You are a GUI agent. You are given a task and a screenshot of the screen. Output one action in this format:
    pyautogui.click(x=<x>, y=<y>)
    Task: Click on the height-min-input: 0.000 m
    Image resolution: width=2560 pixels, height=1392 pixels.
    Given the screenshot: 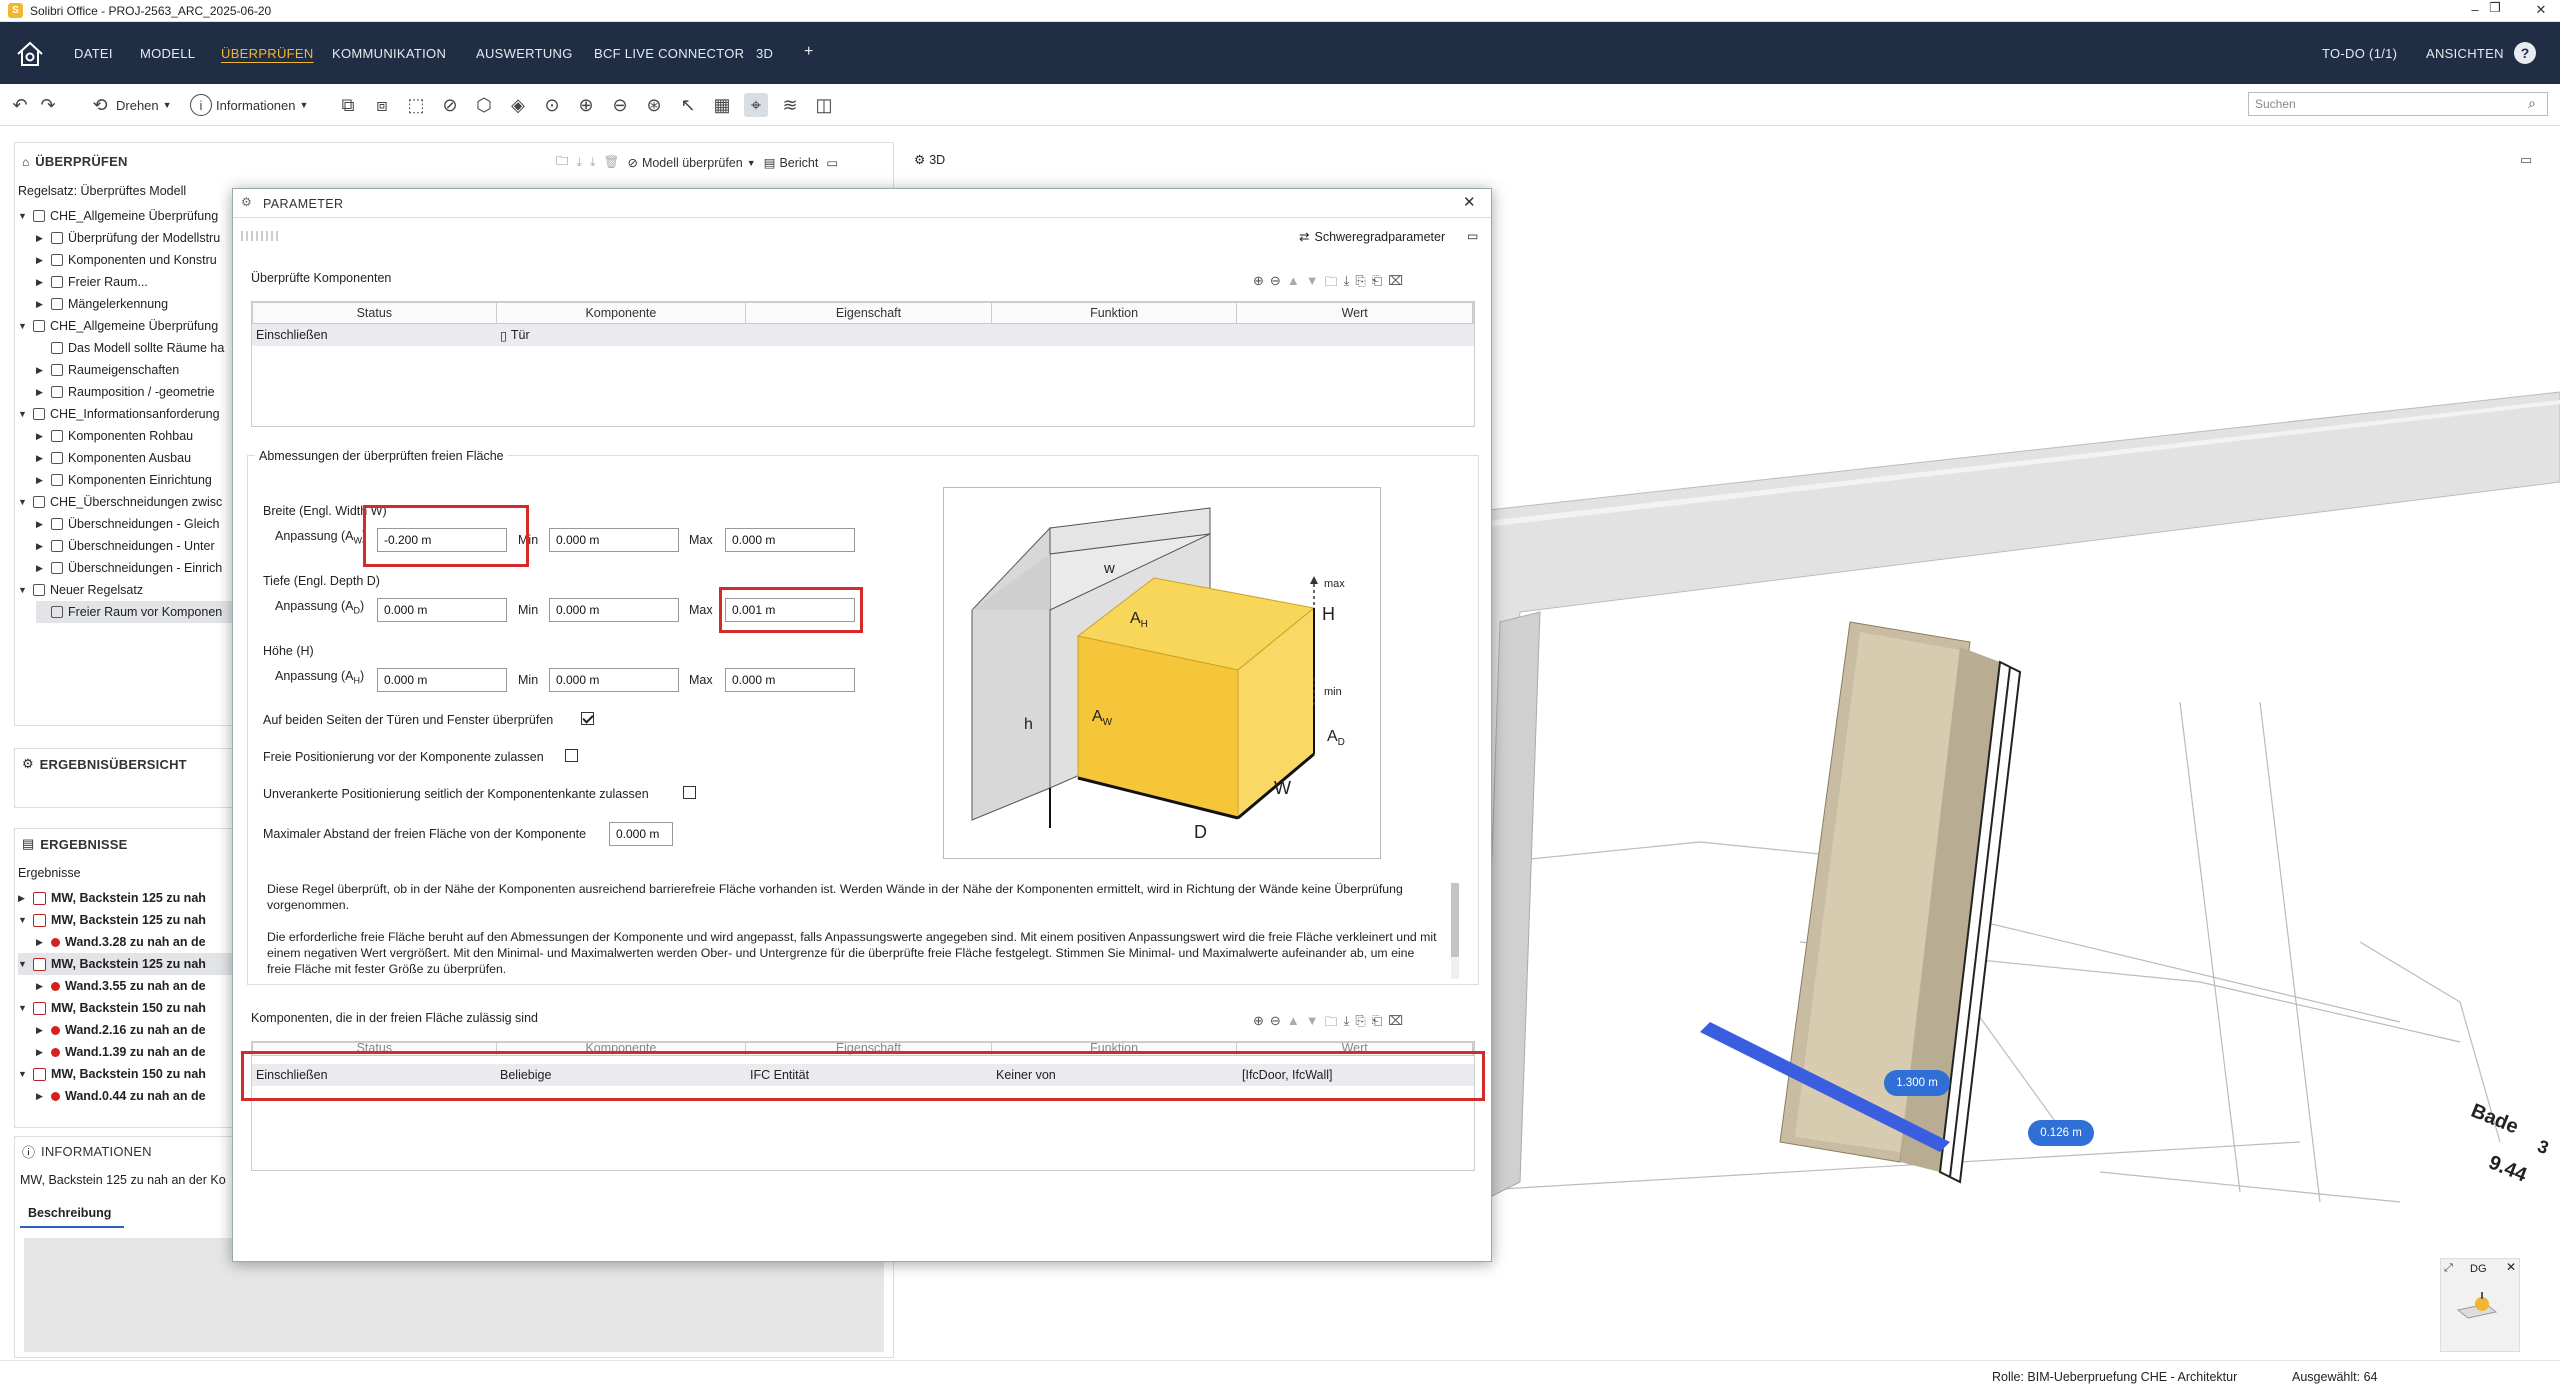 What is the action you would take?
    pyautogui.click(x=614, y=680)
    